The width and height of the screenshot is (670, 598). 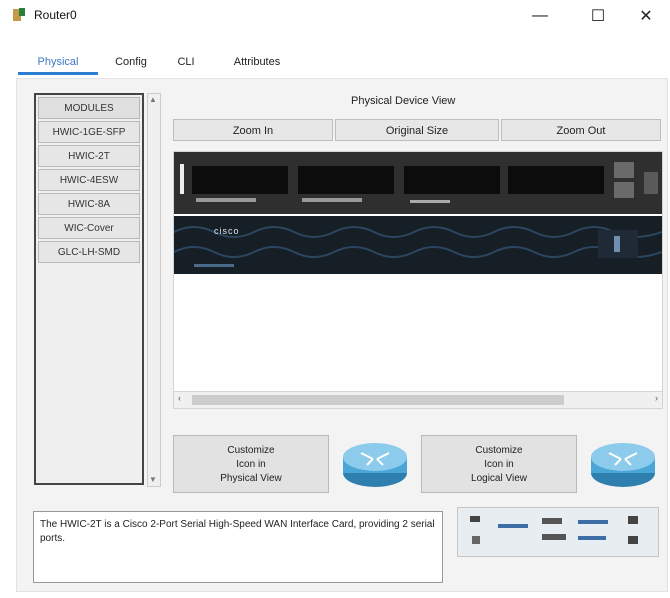 I want to click on module-item: WIC-Cover, so click(x=89, y=228).